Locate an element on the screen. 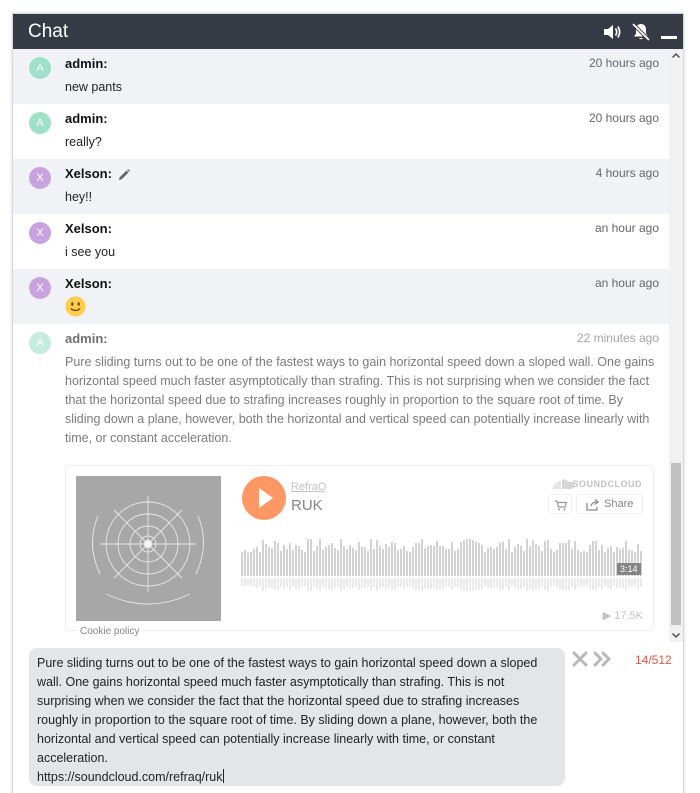 The width and height of the screenshot is (700, 793). share-button: Share is located at coordinates (609, 504).